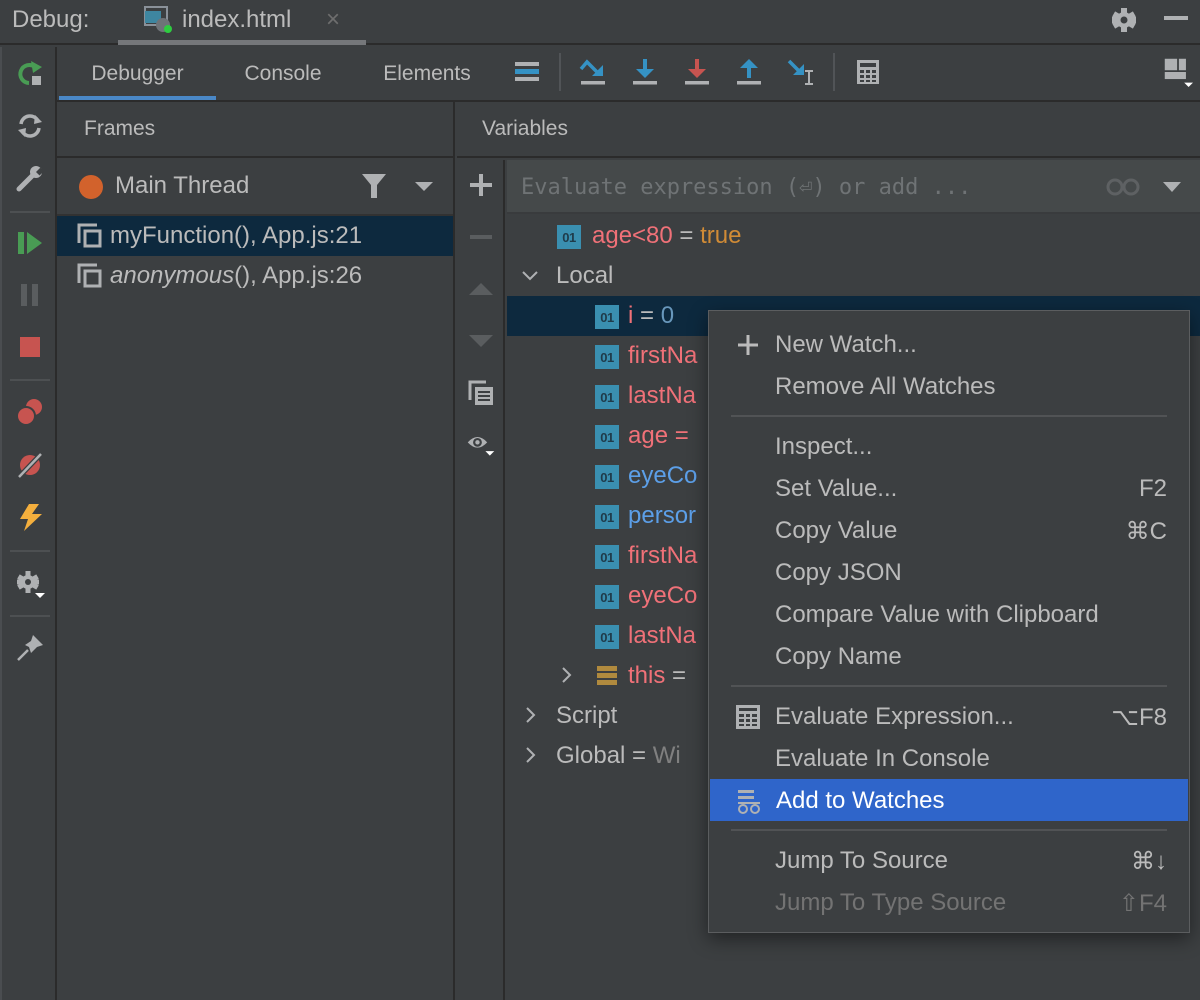  I want to click on close-icon: ×, so click(333, 20).